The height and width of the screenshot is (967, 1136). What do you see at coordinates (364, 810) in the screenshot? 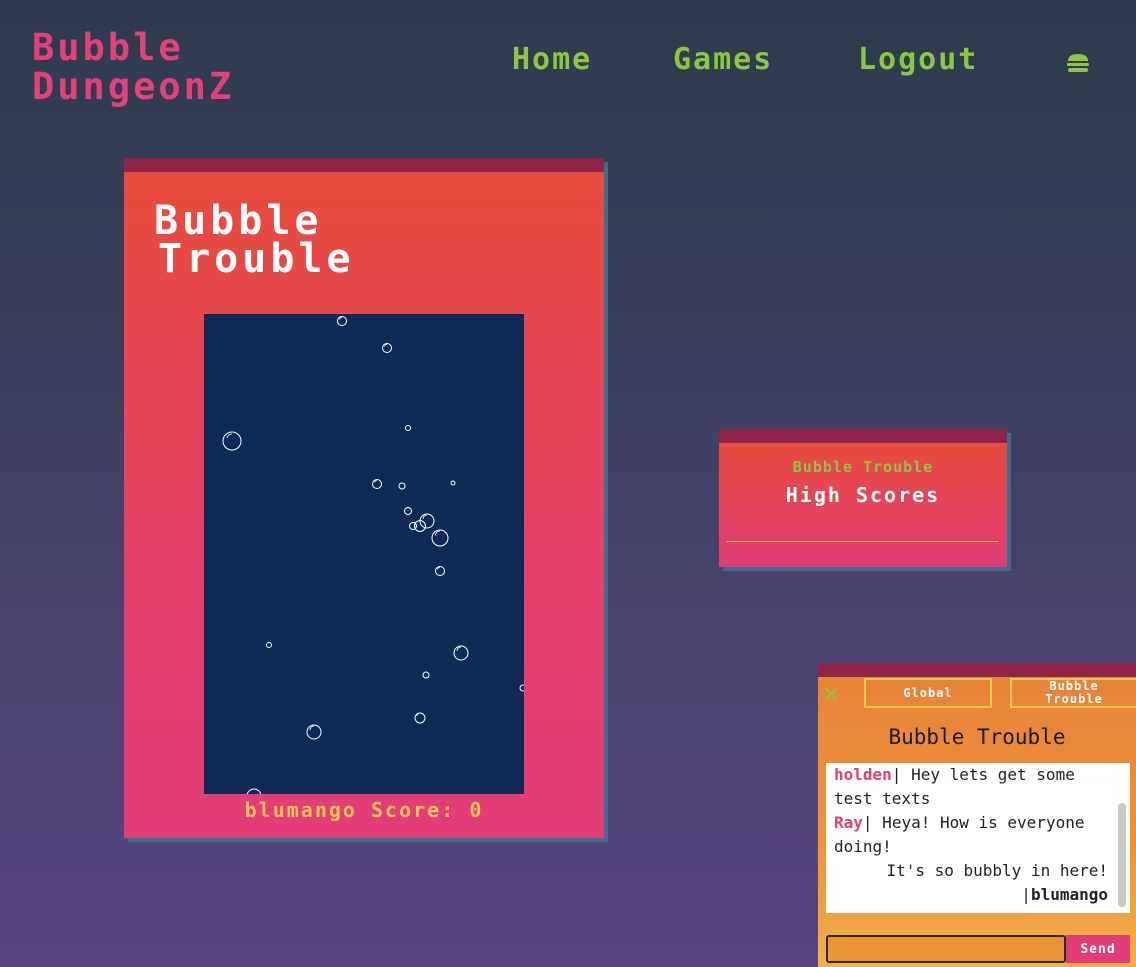
I see `score-line: blumango Score: 0` at bounding box center [364, 810].